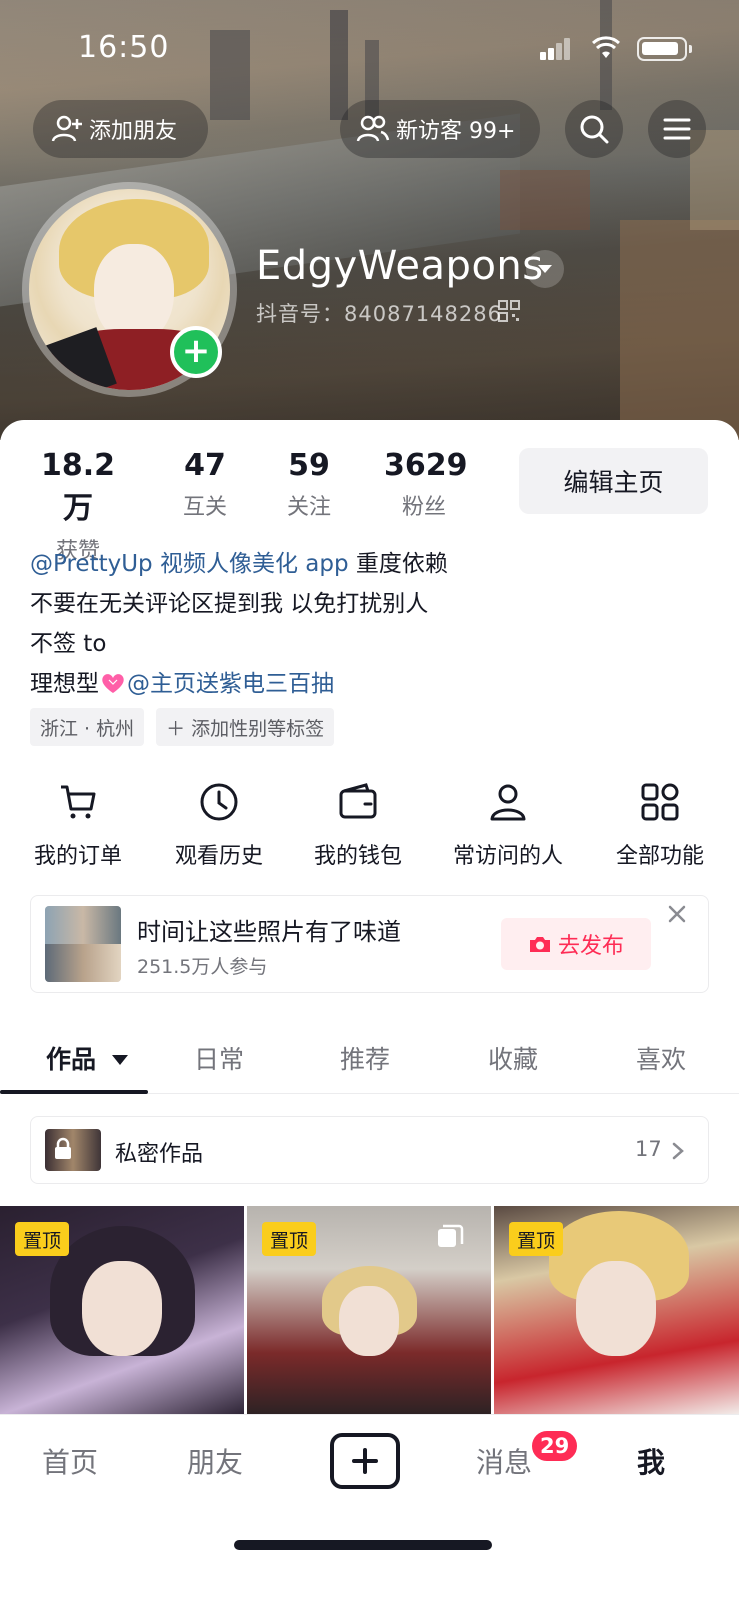 The image size is (739, 1600). What do you see at coordinates (369, 45) in the screenshot?
I see `status-bar: 16:50` at bounding box center [369, 45].